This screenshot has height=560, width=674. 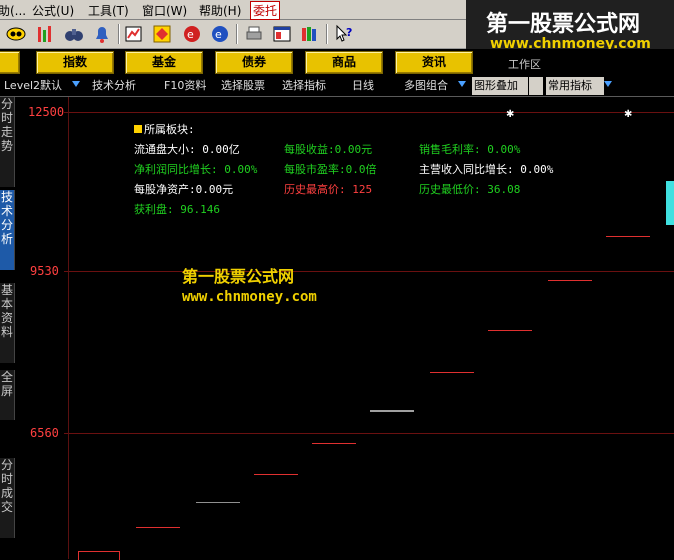 What do you see at coordinates (184, 189) in the screenshot?
I see `info-nav: 每股净资产:0.00元` at bounding box center [184, 189].